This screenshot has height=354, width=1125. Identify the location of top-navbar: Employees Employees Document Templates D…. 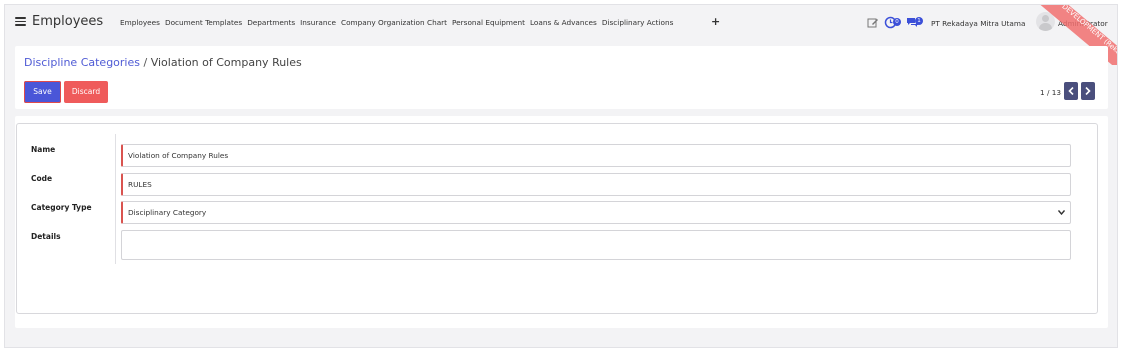
(561, 23).